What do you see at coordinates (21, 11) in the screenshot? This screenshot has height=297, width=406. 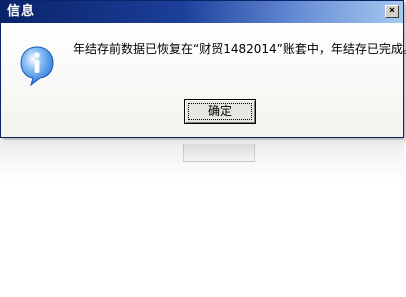 I see `dialog-title: 信息` at bounding box center [21, 11].